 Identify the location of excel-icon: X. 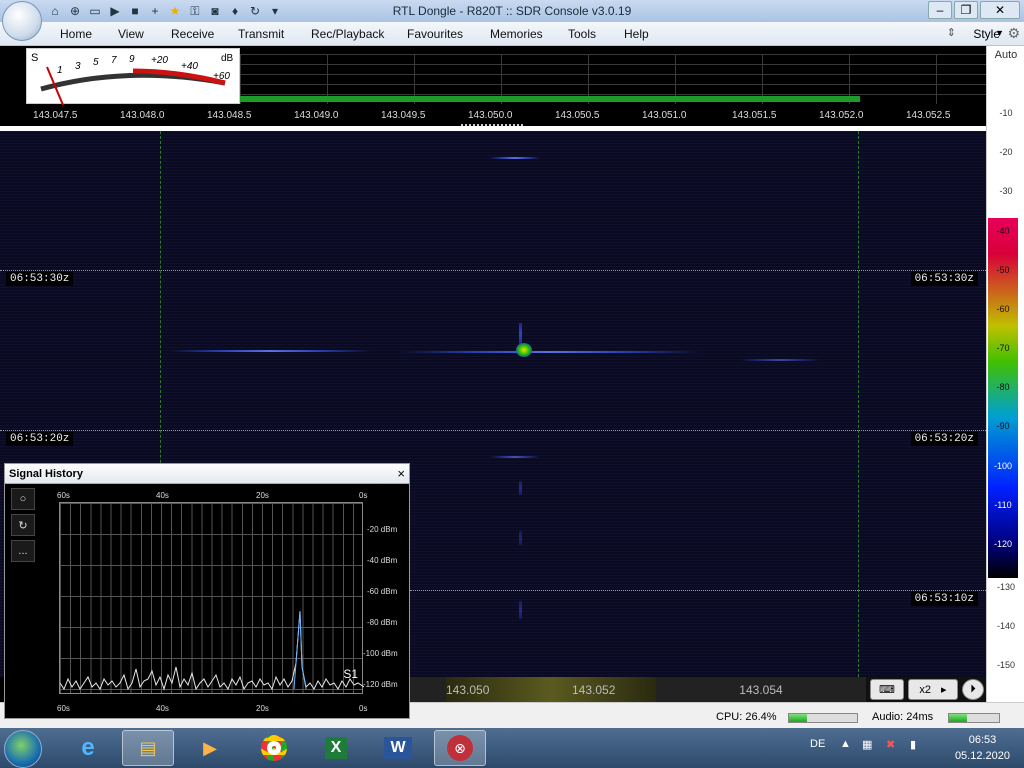
(336, 748).